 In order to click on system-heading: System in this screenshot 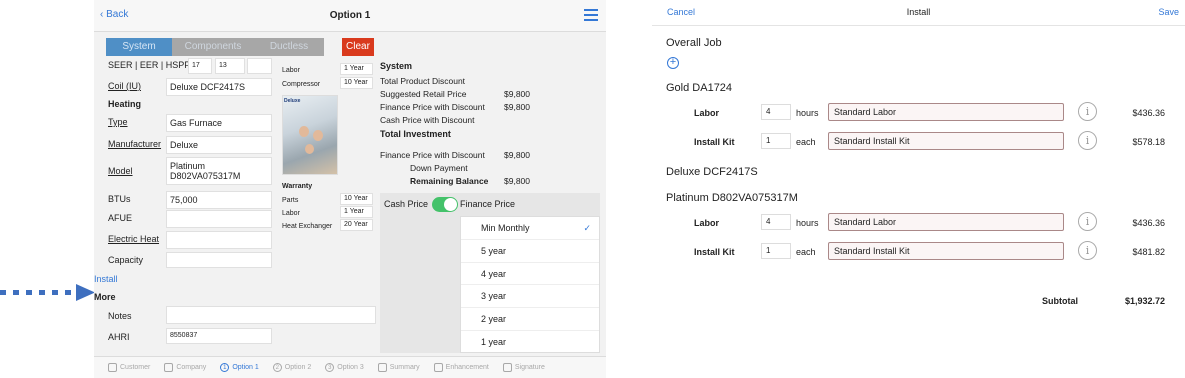, I will do `click(396, 66)`.